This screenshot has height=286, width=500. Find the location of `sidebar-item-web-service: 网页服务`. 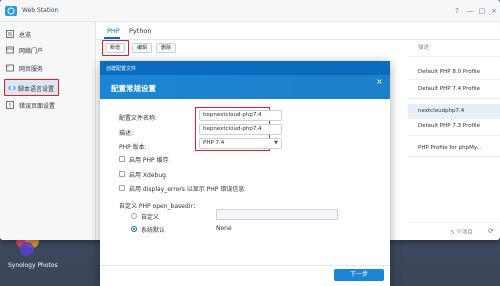

sidebar-item-web-service: 网页服务 is located at coordinates (48, 68).